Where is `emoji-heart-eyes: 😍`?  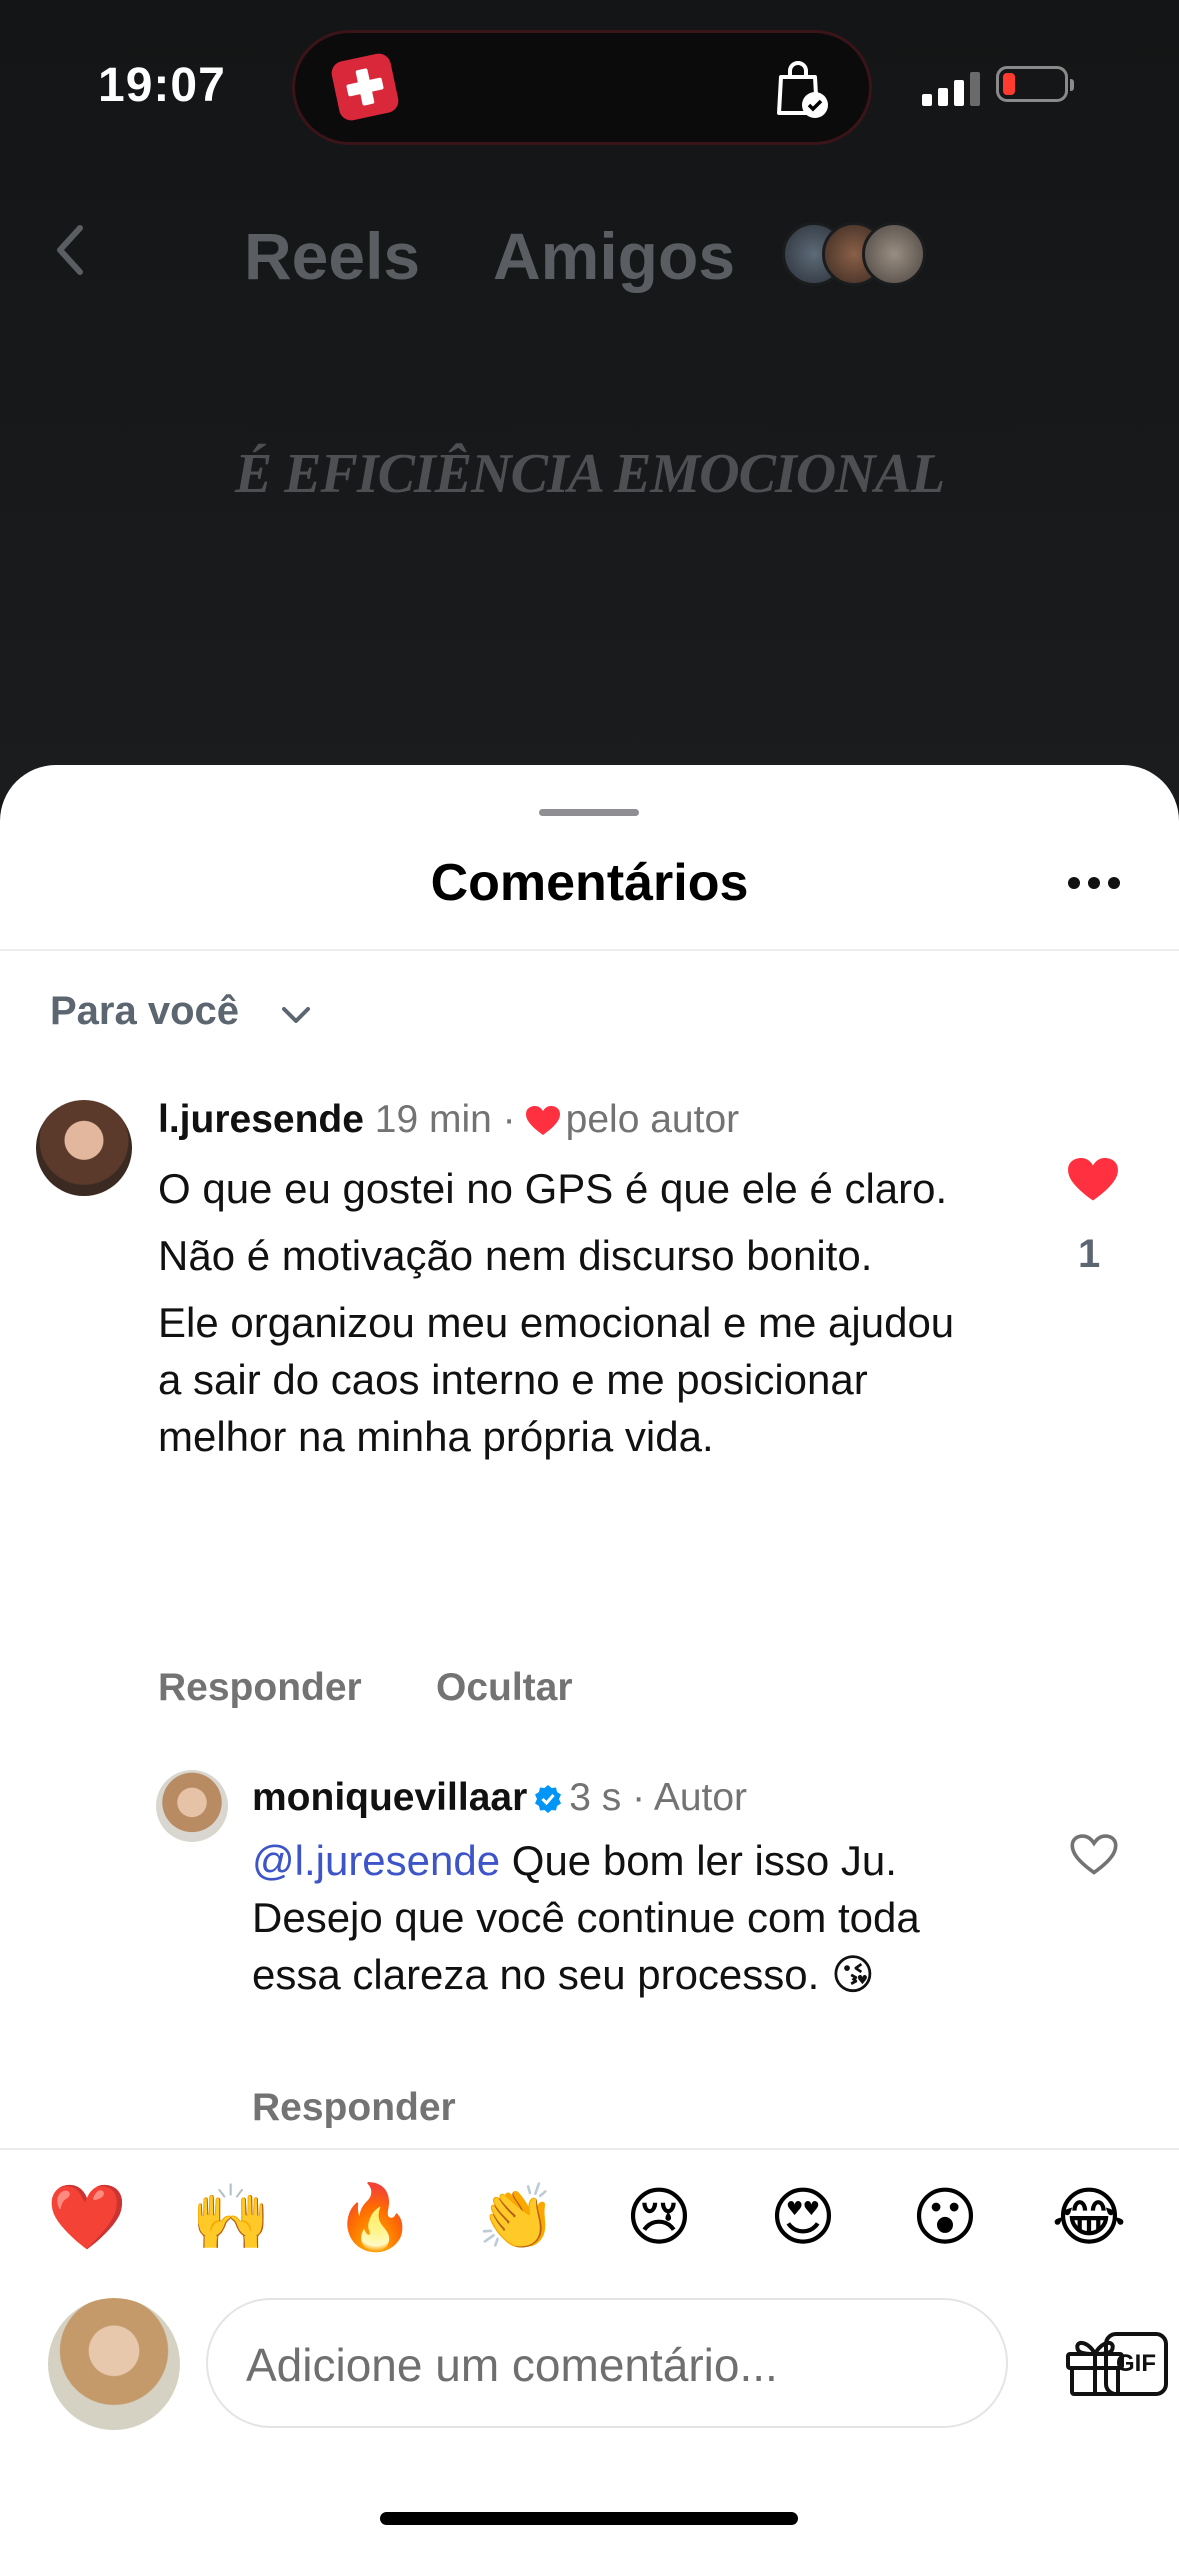 emoji-heart-eyes: 😍 is located at coordinates (803, 2217).